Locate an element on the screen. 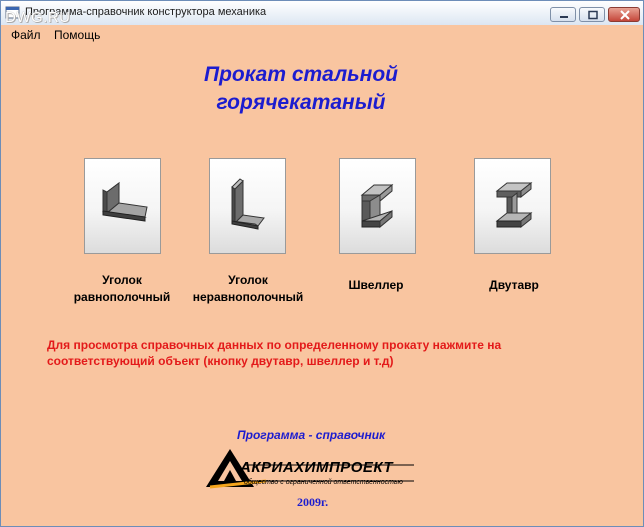 The width and height of the screenshot is (644, 527). menu-help: Помощь is located at coordinates (77, 35).